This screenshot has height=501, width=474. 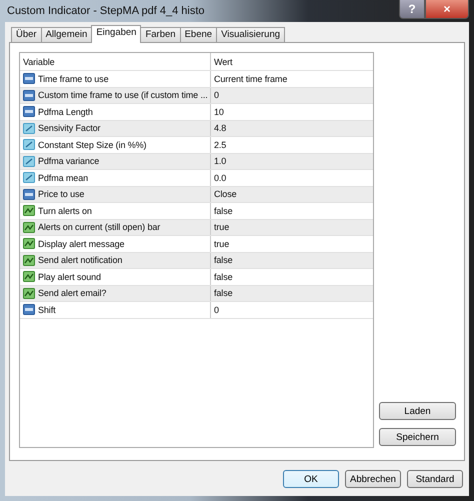 I want to click on variable-name: Time frame to use, so click(x=73, y=79).